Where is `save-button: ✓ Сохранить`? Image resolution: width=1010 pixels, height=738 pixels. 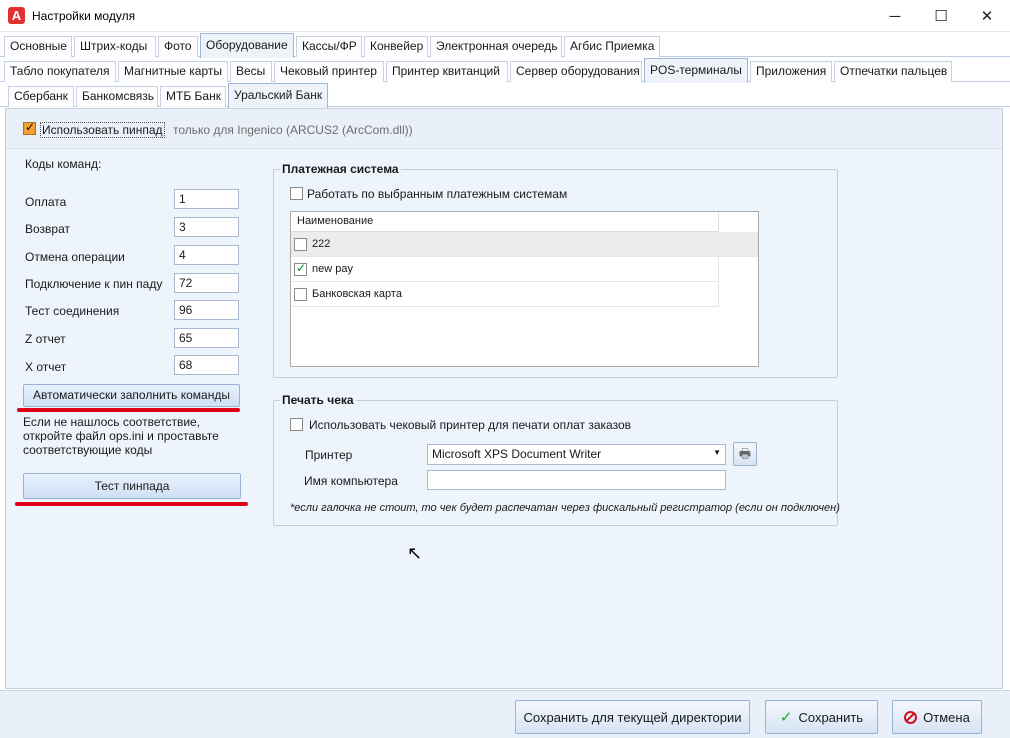
save-button: ✓ Сохранить is located at coordinates (821, 717).